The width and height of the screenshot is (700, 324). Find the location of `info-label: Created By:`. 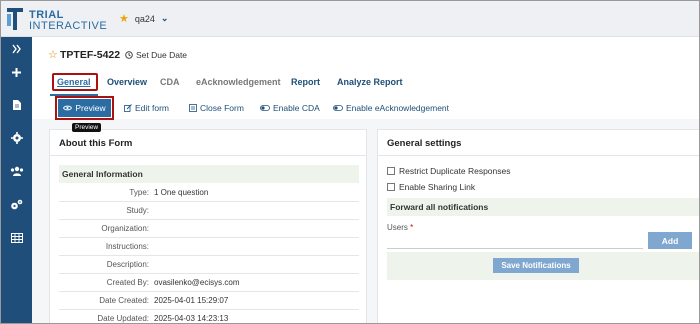

info-label: Created By: is located at coordinates (127, 282).